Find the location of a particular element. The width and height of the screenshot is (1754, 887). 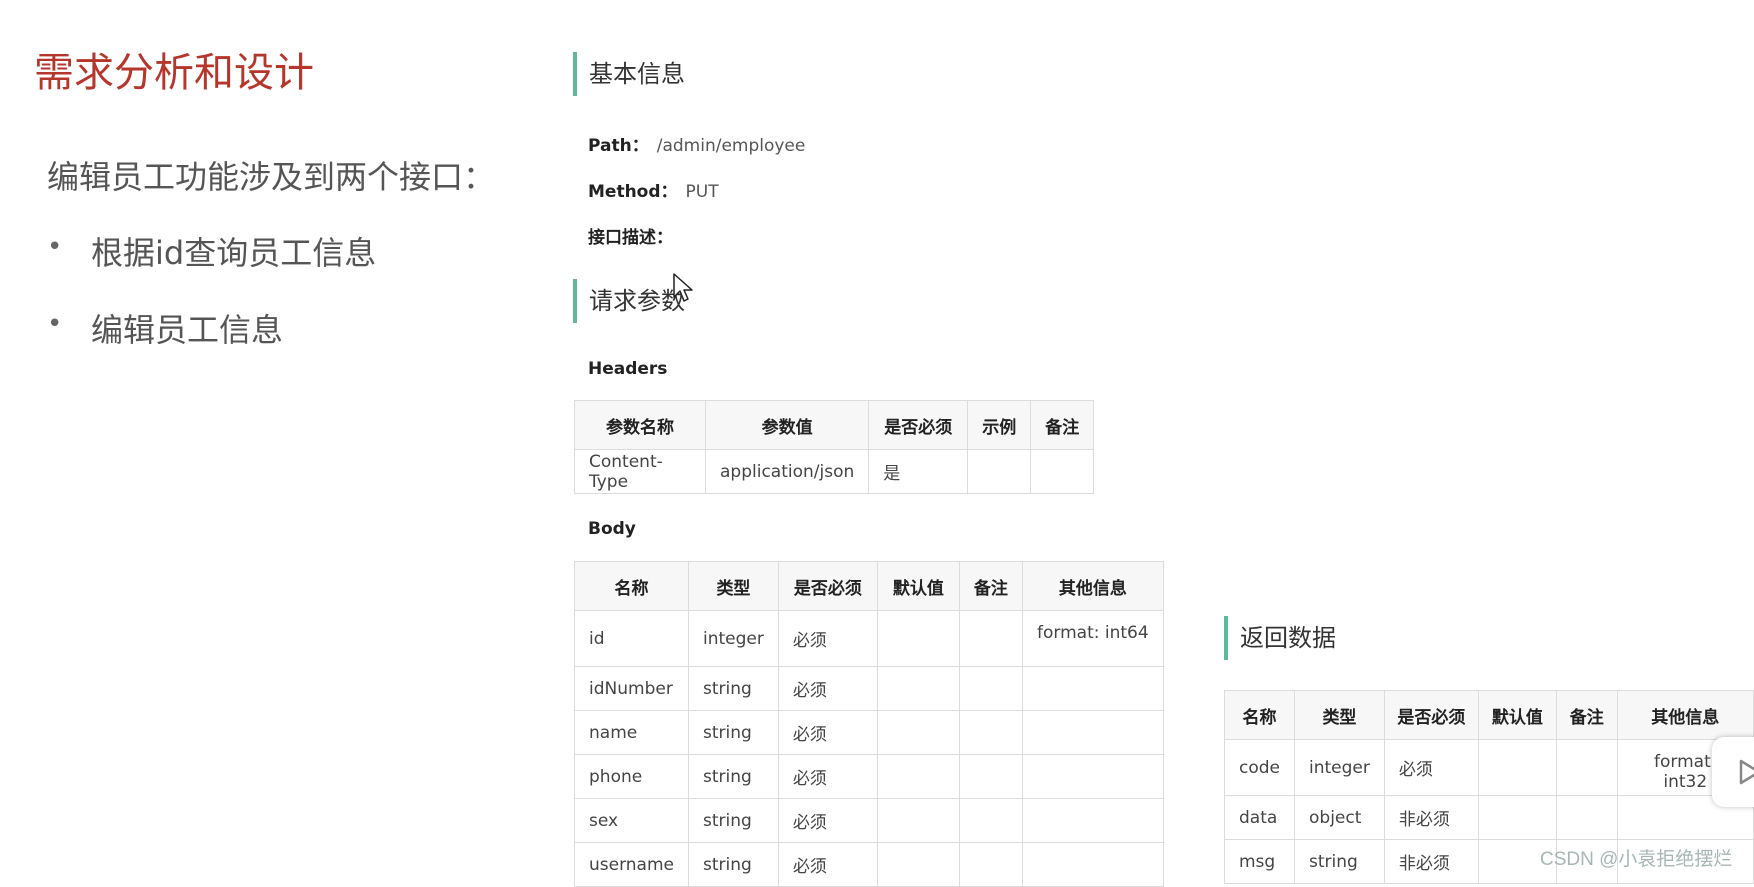

table-row: phone string 必须 is located at coordinates (869, 776).